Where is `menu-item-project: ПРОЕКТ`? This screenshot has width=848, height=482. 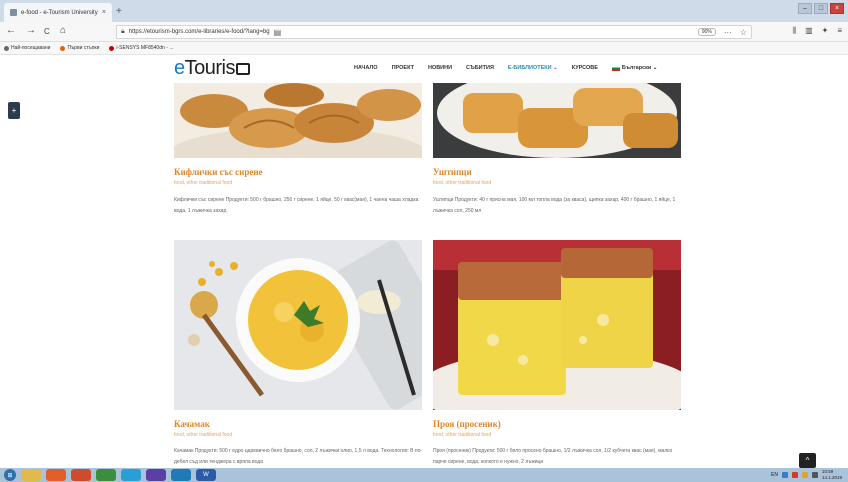
menu-item-project: ПРОЕКТ is located at coordinates (403, 68).